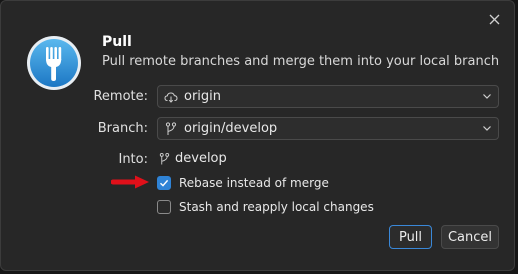 This screenshot has width=518, height=274. I want to click on remote-label: Remote:, so click(120, 96).